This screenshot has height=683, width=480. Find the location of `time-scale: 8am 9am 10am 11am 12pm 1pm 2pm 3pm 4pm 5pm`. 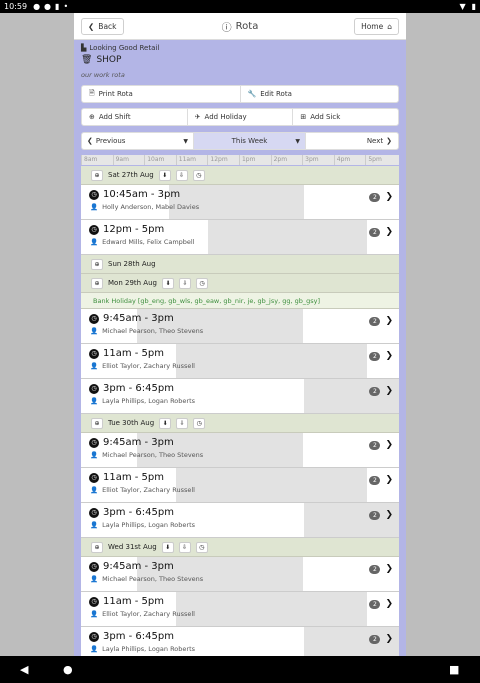

time-scale: 8am 9am 10am 11am 12pm 1pm 2pm 3pm 4pm 5pm is located at coordinates (240, 160).